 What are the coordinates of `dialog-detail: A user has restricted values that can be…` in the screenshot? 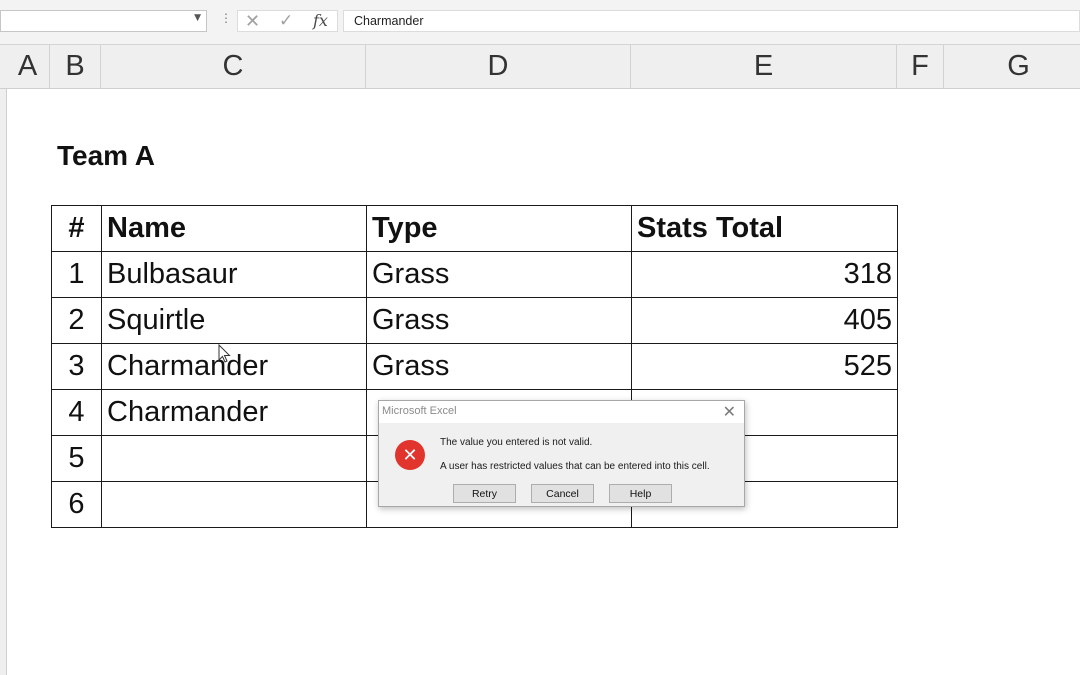 It's located at (575, 466).